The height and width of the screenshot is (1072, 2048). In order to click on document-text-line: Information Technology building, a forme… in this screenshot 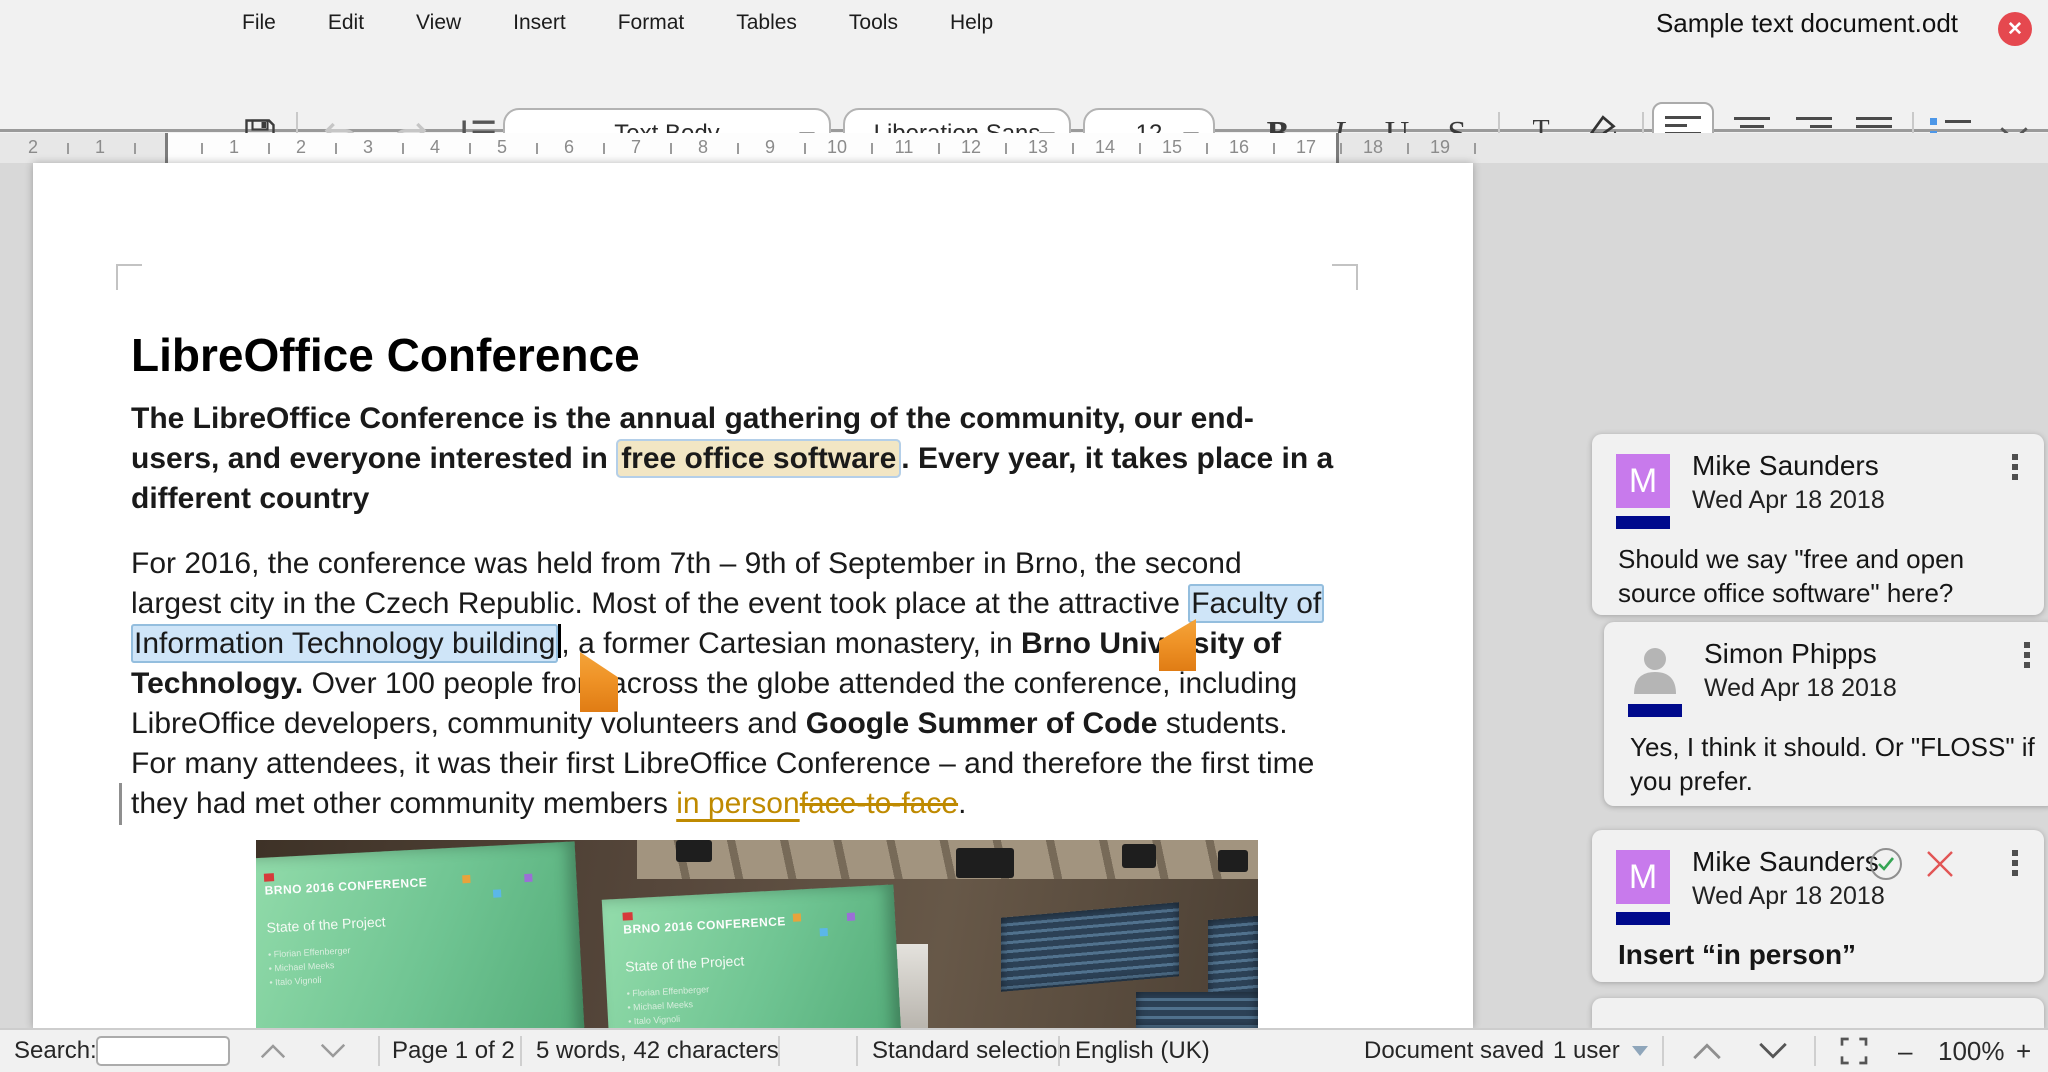, I will do `click(727, 644)`.